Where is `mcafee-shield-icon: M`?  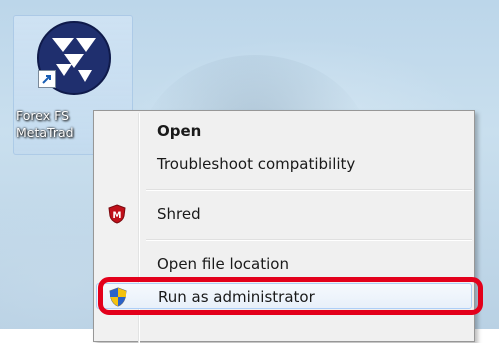 mcafee-shield-icon: M is located at coordinates (117, 214).